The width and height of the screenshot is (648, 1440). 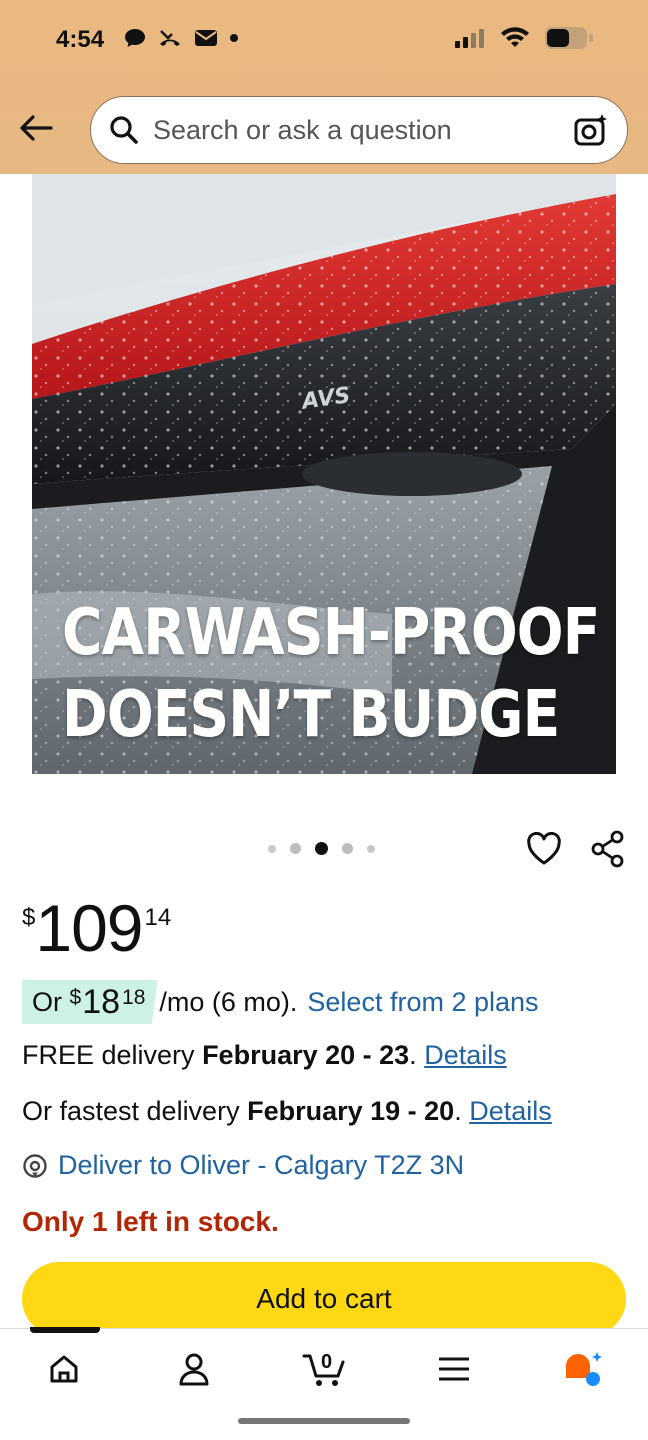 I want to click on nav-menu, so click(x=454, y=1369).